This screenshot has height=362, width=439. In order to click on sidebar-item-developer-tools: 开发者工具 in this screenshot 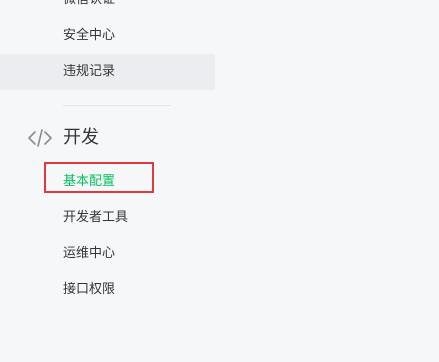, I will do `click(107, 218)`.